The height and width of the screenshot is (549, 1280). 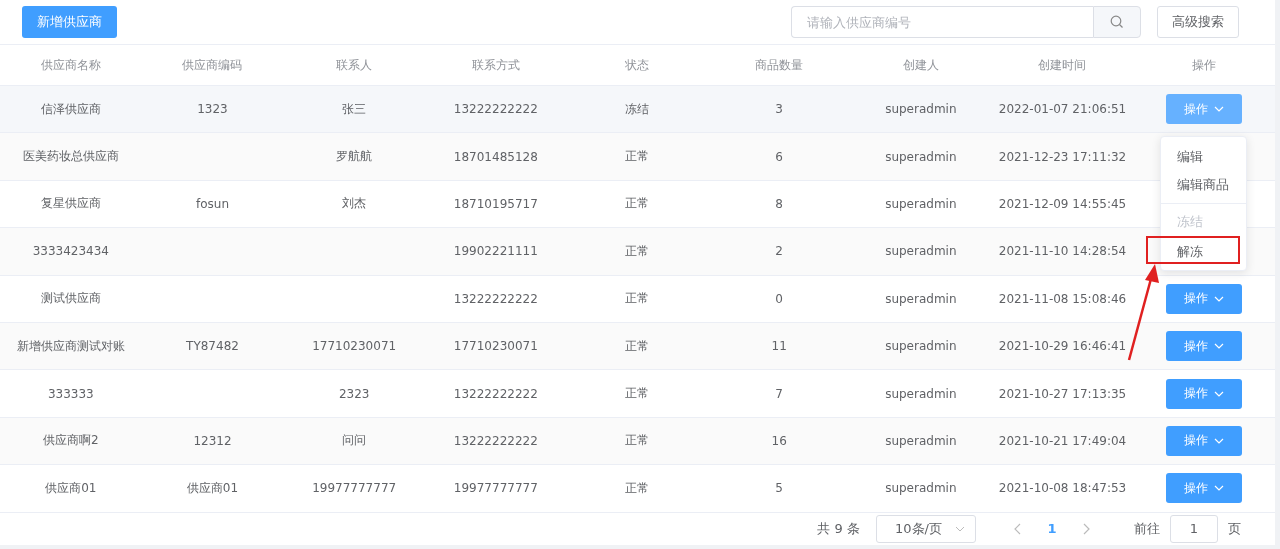 I want to click on column-header: 商品数量, so click(x=779, y=64).